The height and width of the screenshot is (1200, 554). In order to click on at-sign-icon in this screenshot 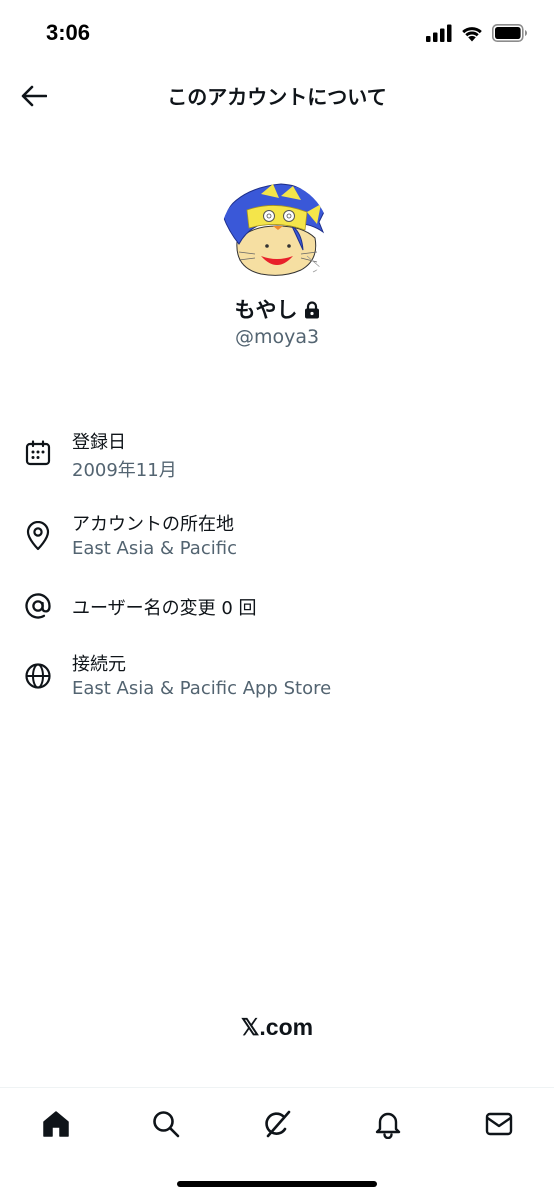, I will do `click(38, 606)`.